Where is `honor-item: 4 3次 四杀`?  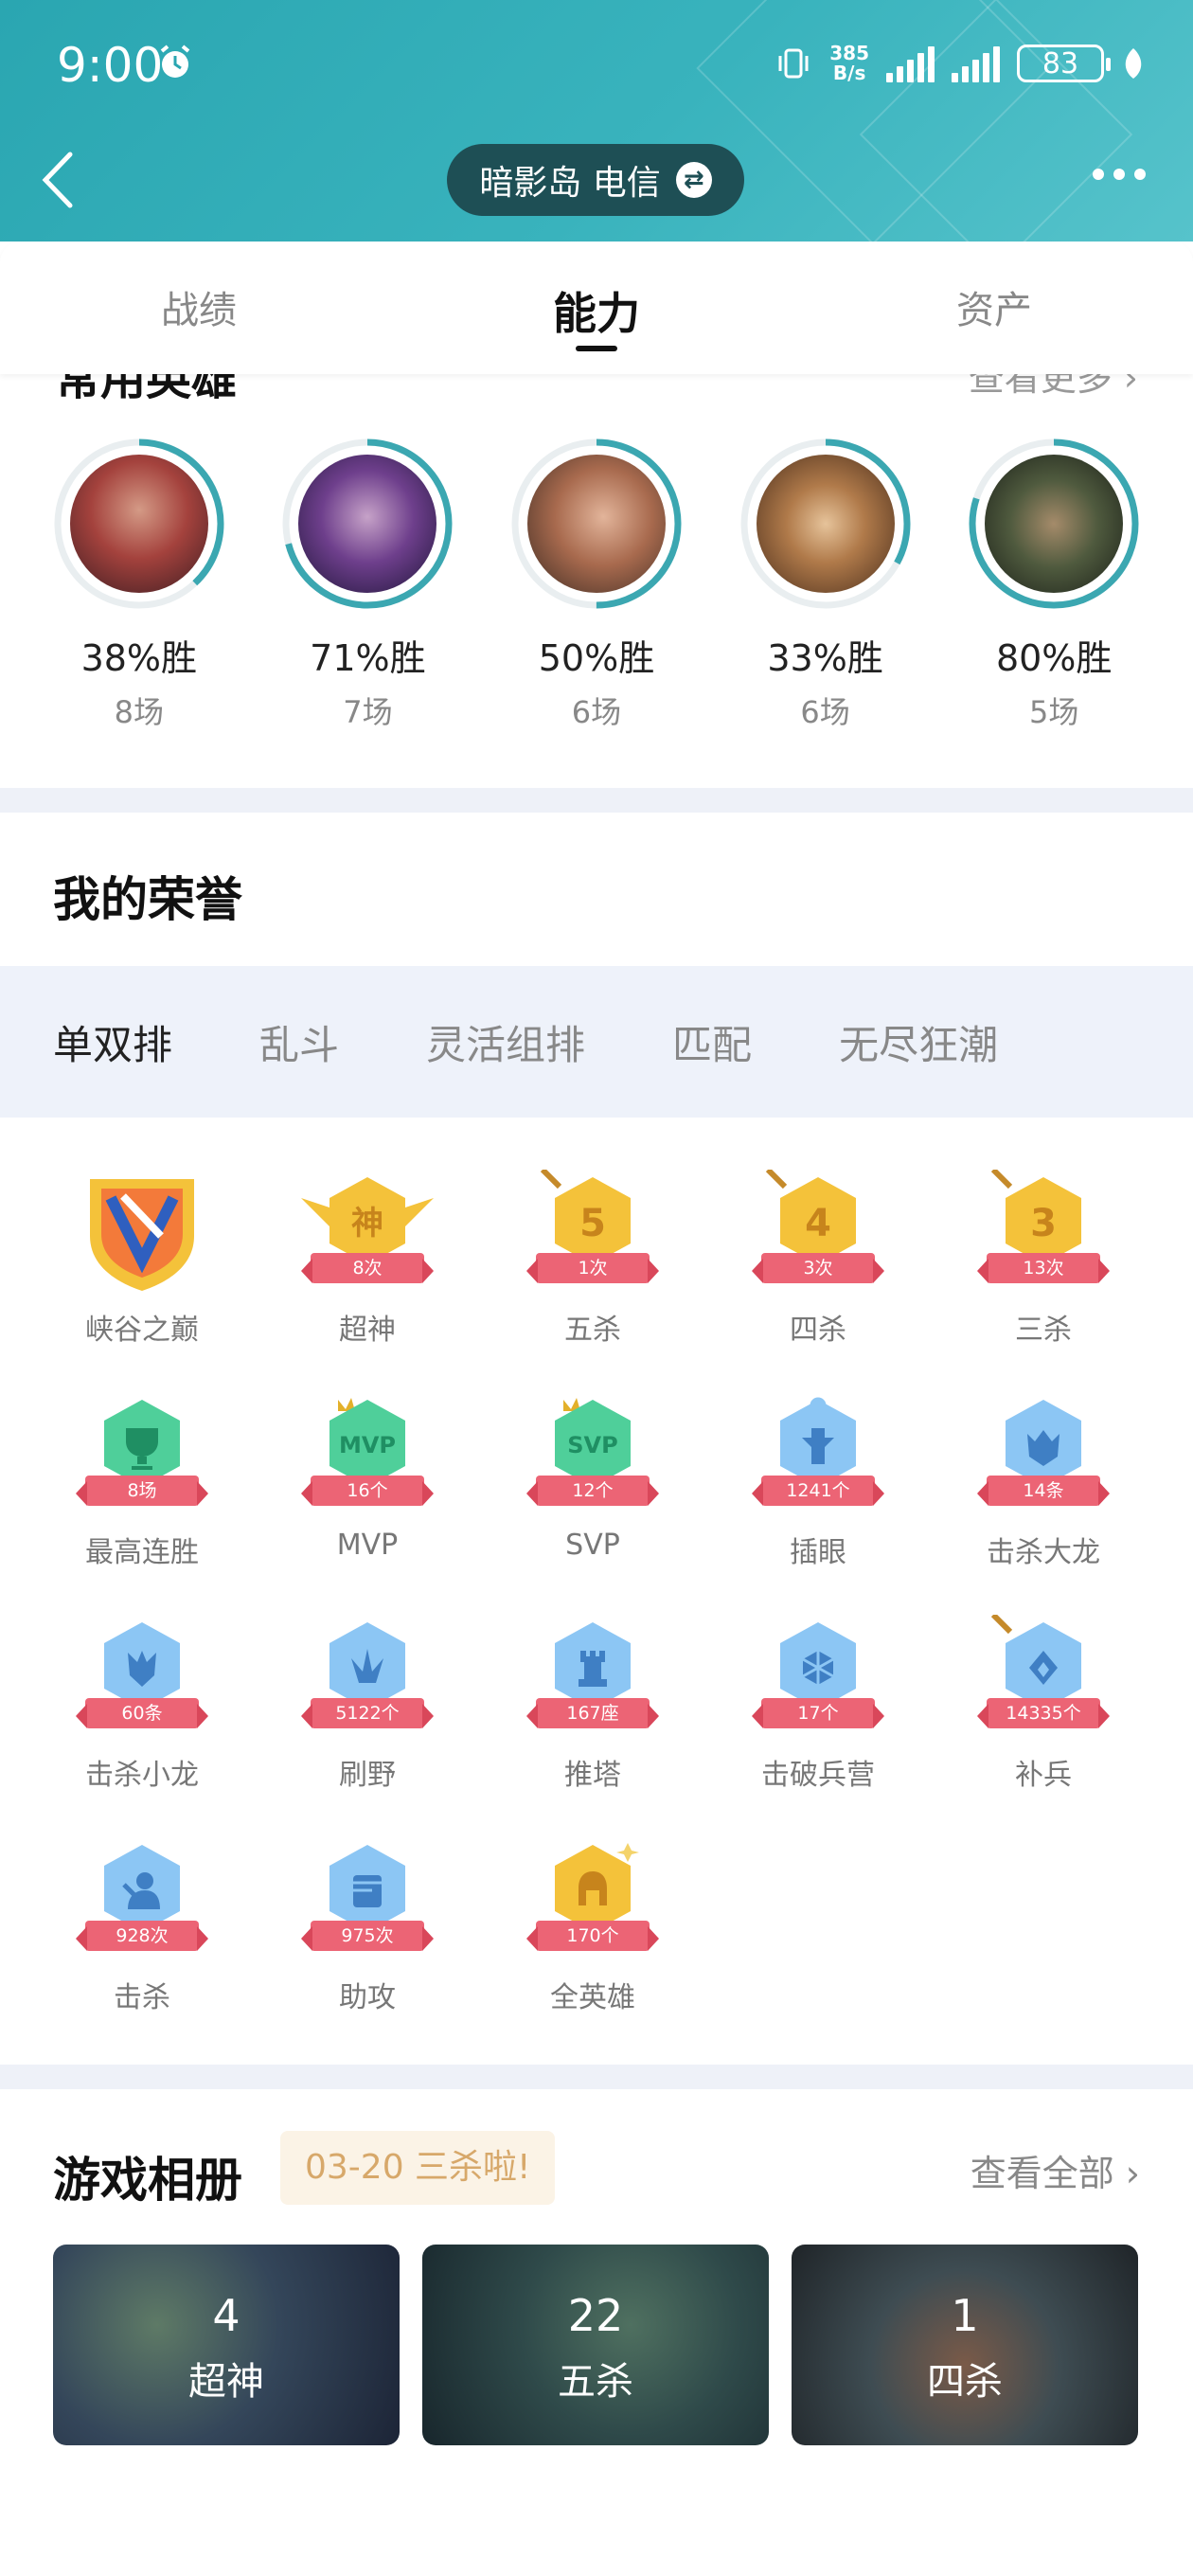 honor-item: 4 3次 四杀 is located at coordinates (818, 1259).